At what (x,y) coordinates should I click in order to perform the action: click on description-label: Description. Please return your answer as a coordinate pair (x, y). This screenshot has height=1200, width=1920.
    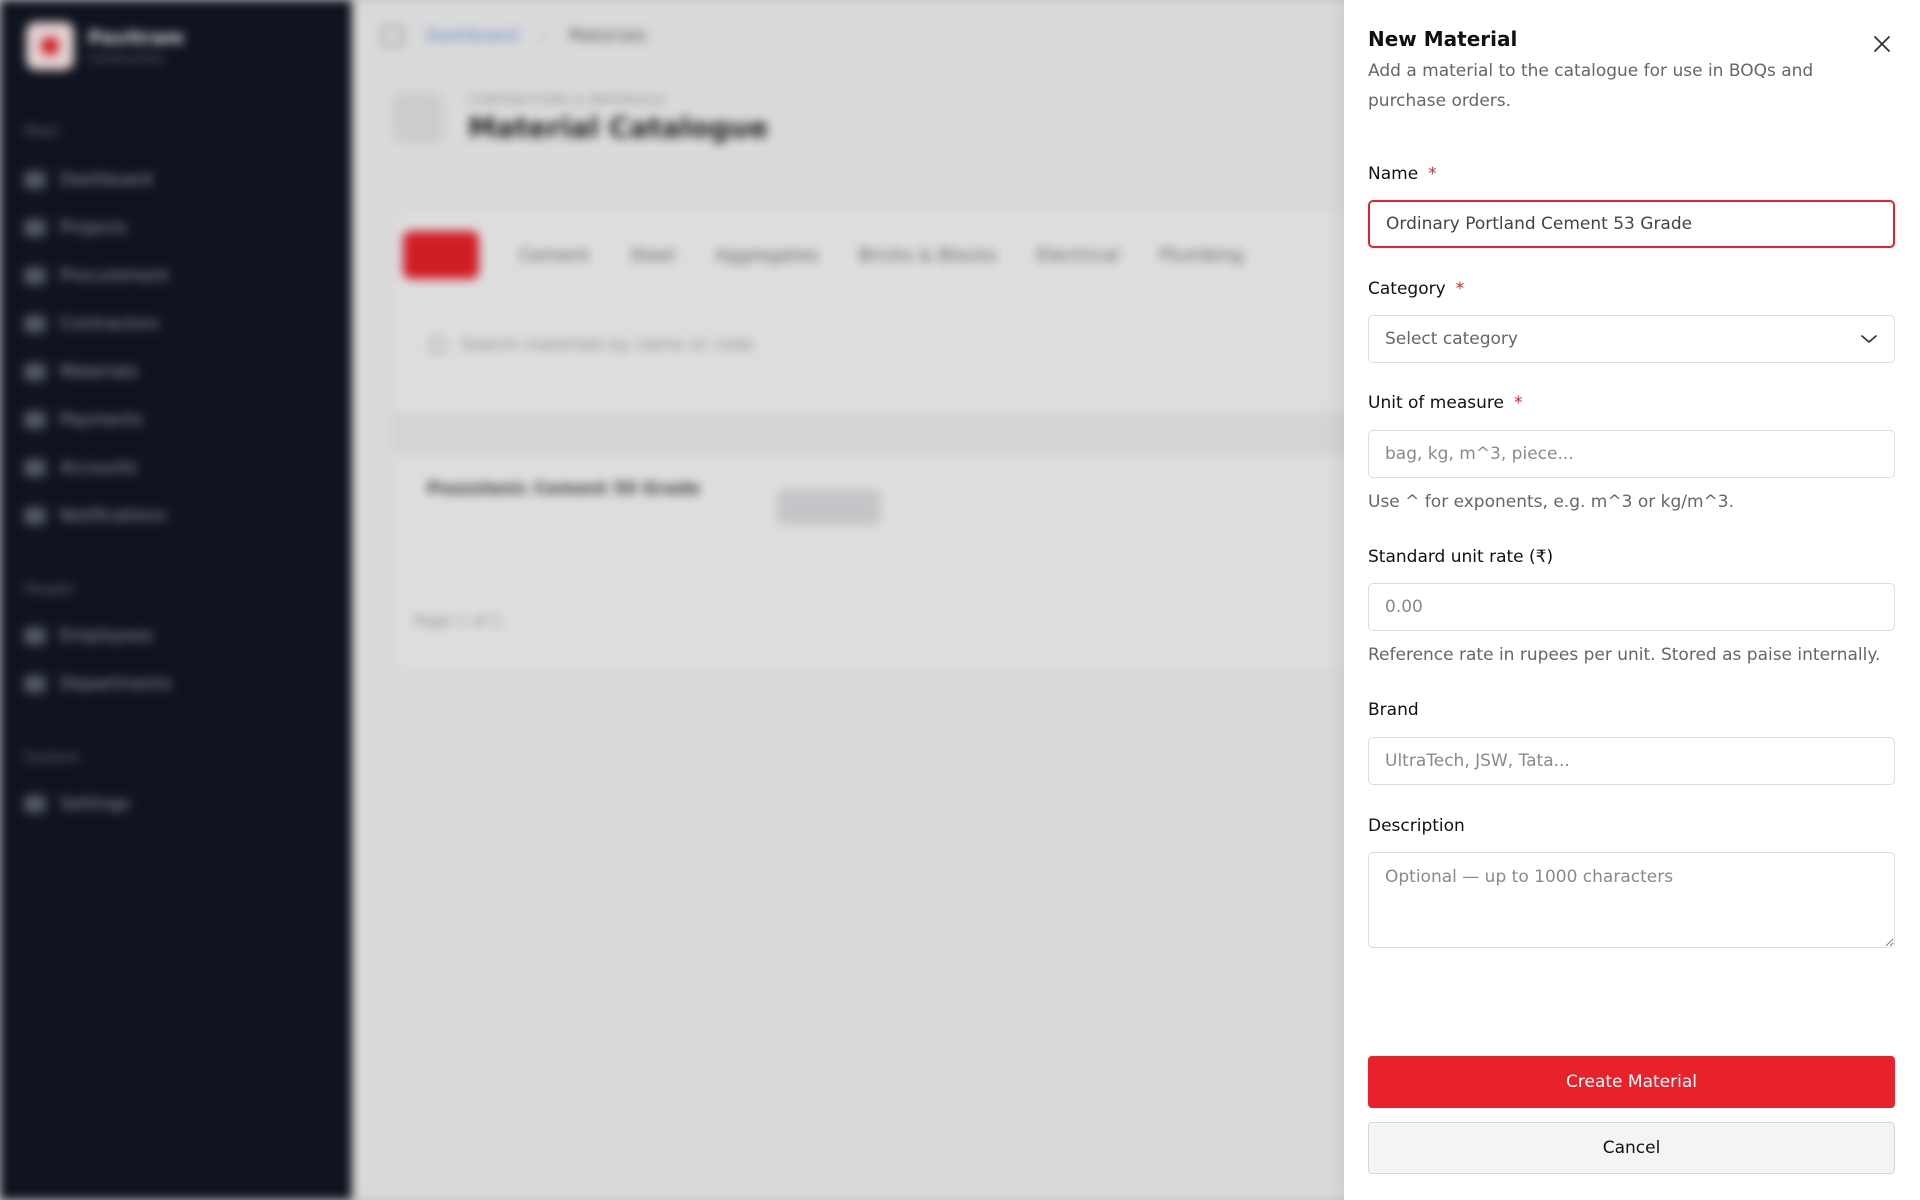
    Looking at the image, I should click on (1416, 826).